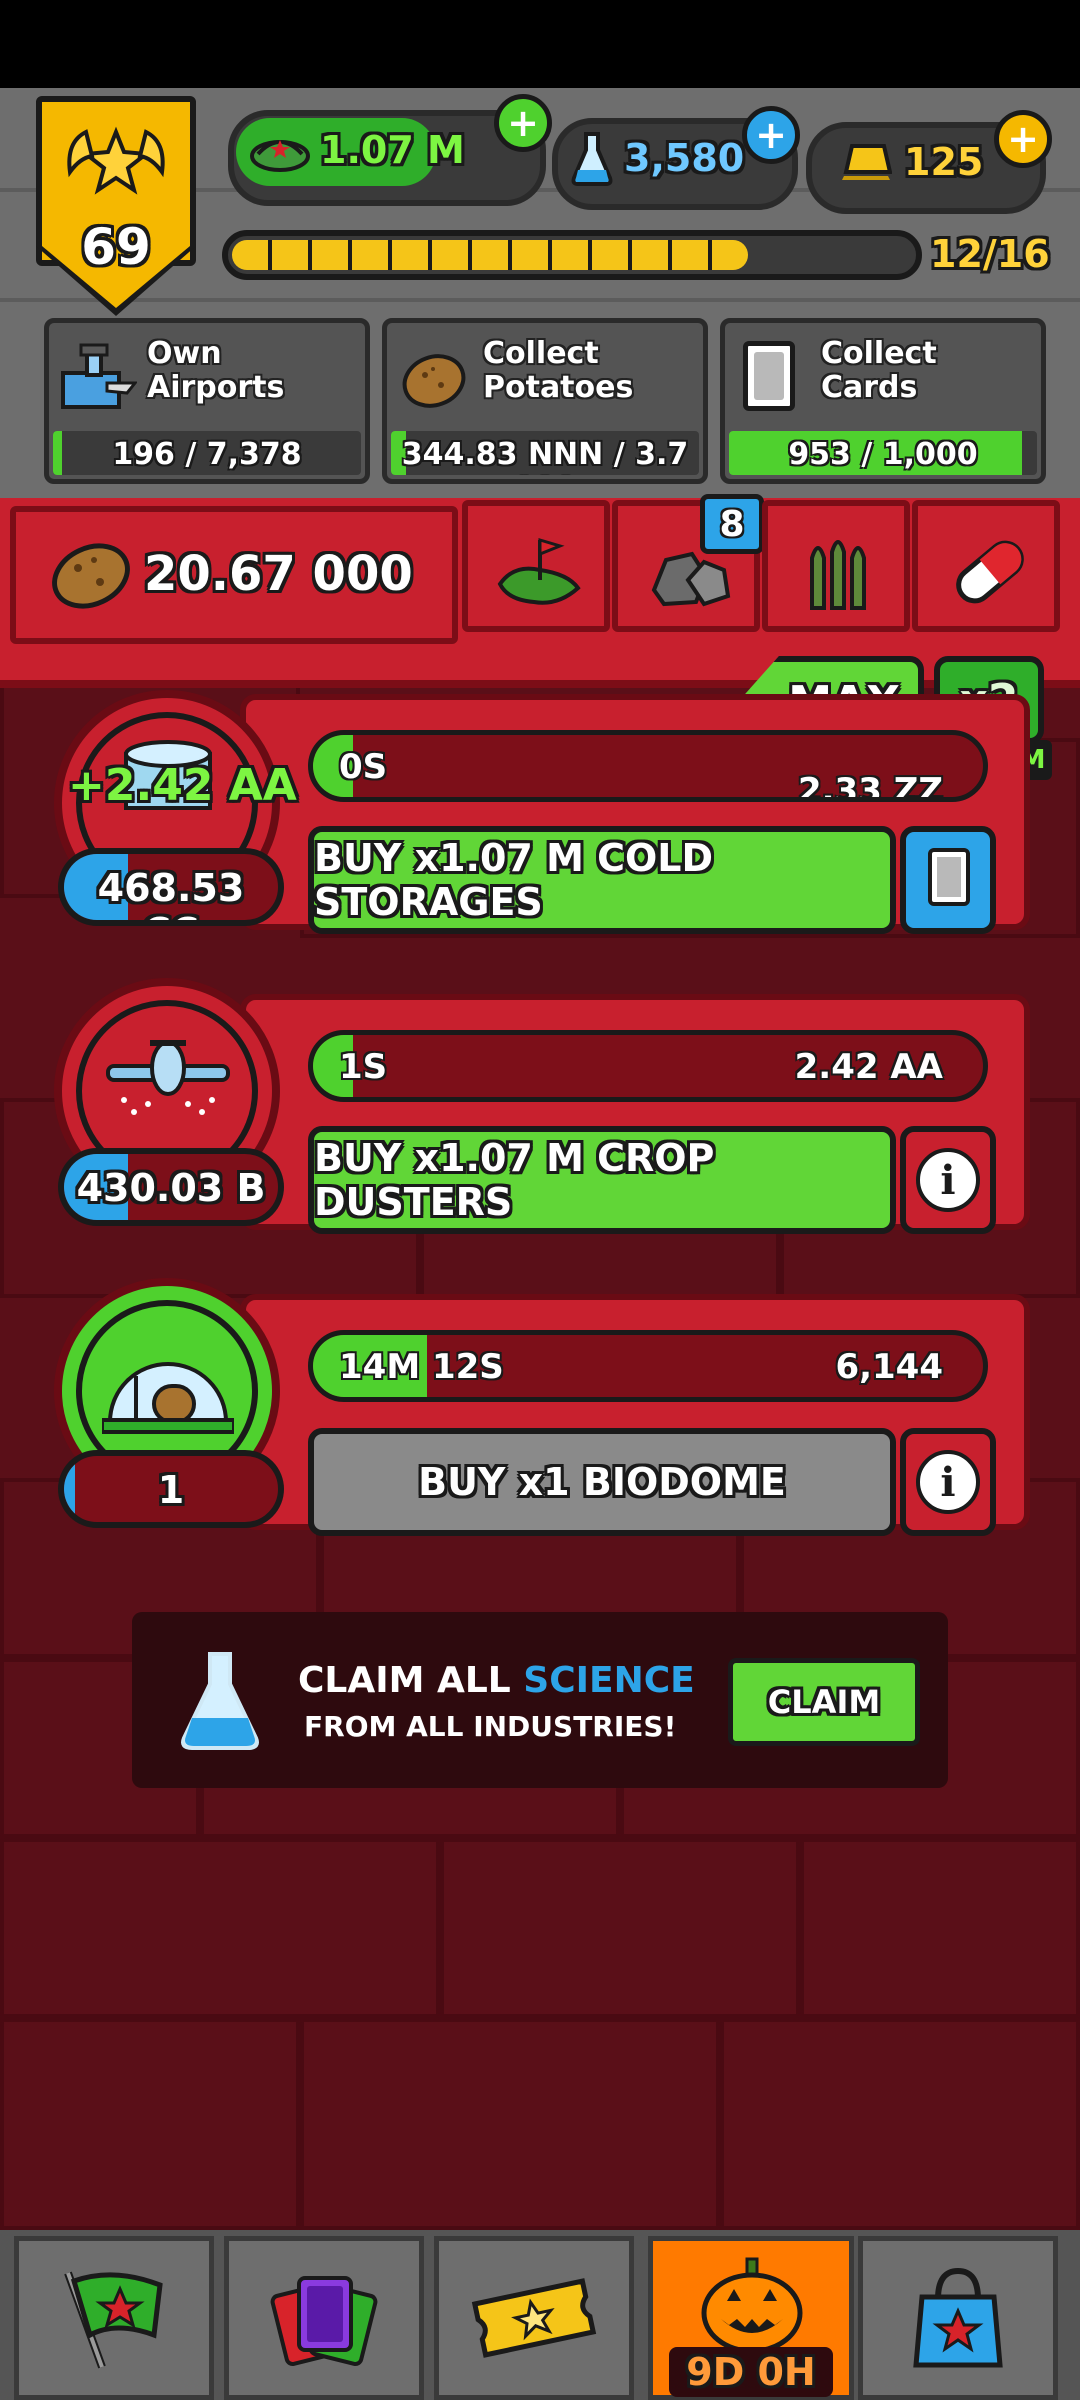 This screenshot has height=2400, width=1080. Describe the element at coordinates (572, 255) in the screenshot. I see `xp-progress-bar` at that location.